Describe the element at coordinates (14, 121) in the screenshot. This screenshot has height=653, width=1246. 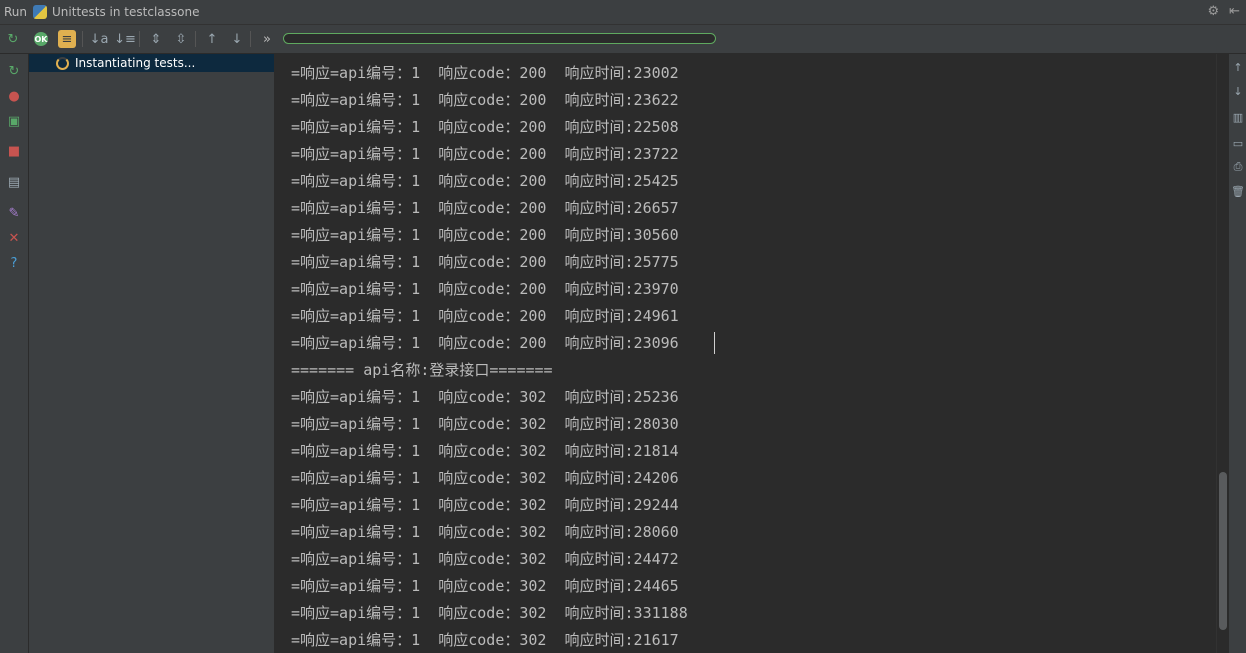
I see `toggle-autotest-icon: ▣` at that location.